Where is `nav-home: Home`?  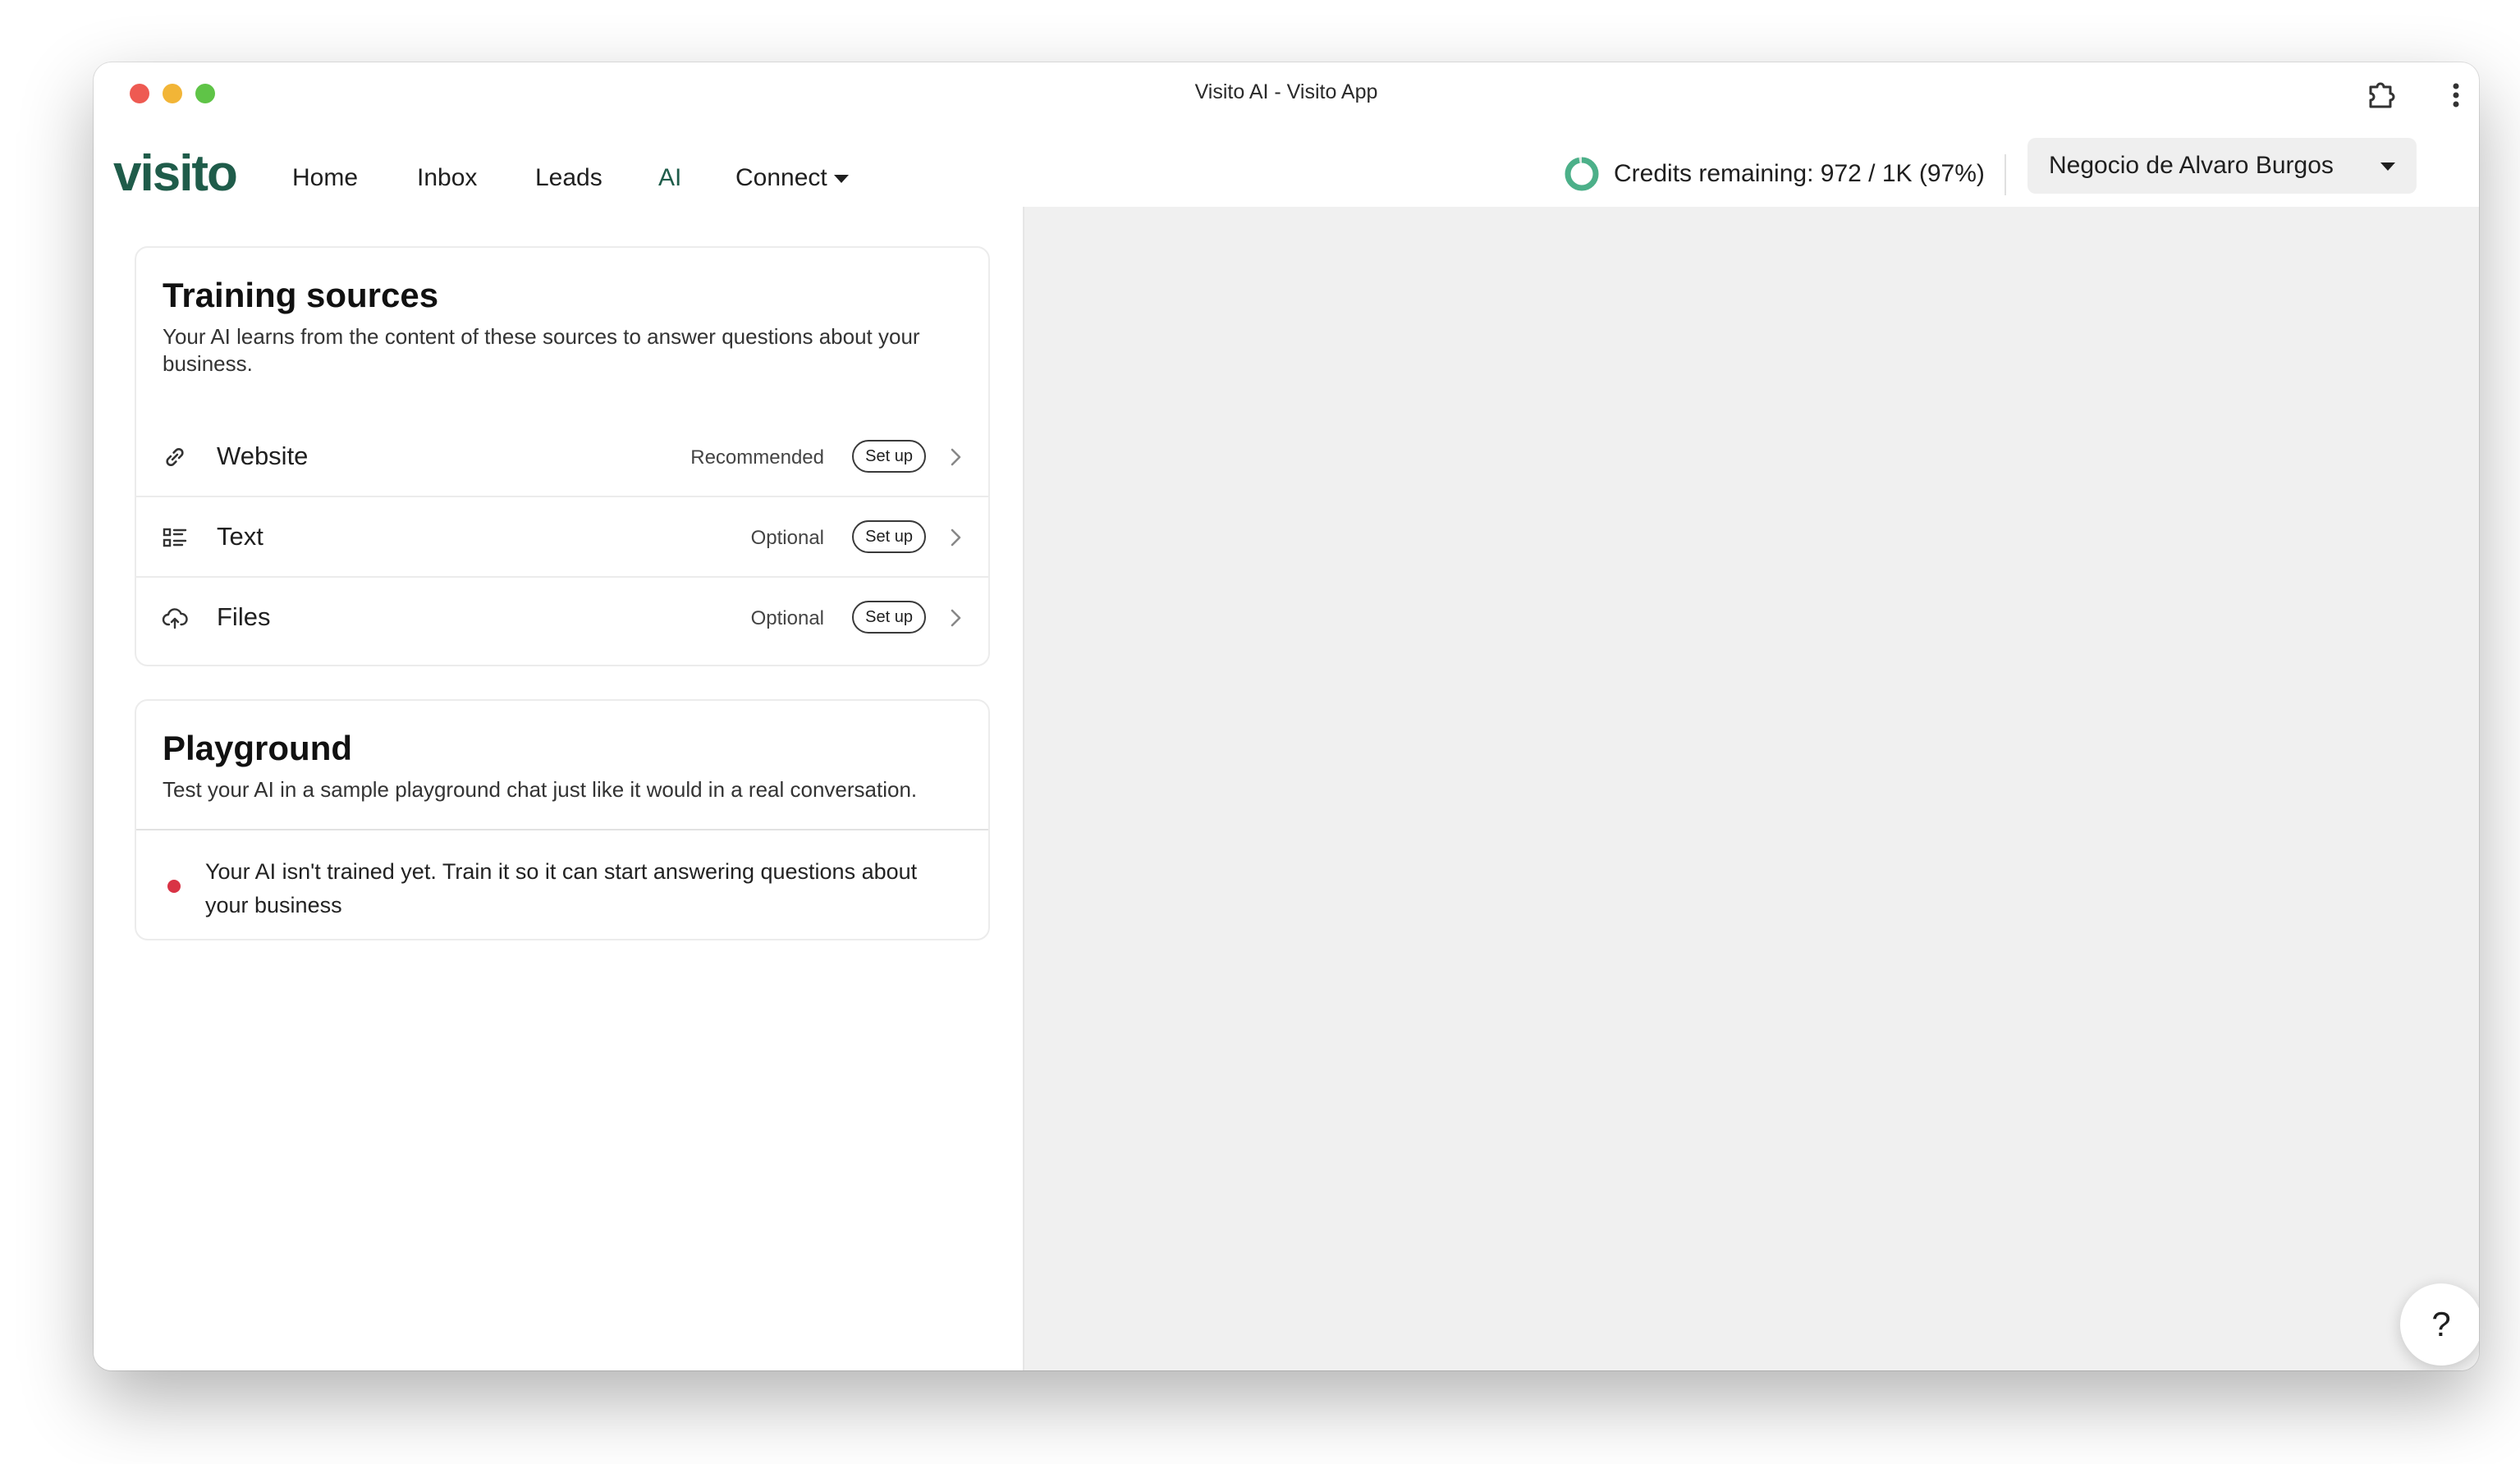 nav-home: Home is located at coordinates (325, 178).